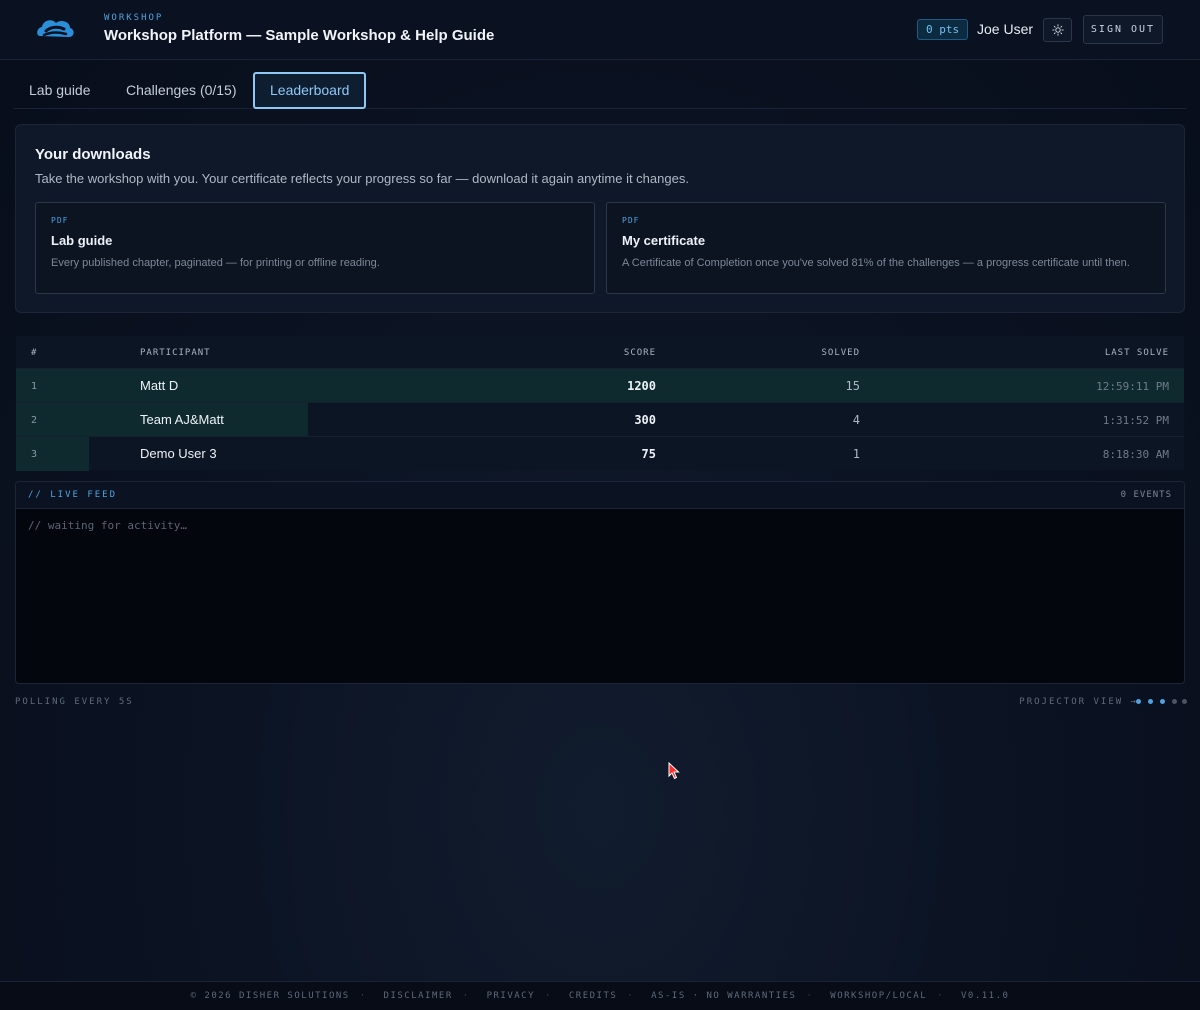 The image size is (1200, 1010). What do you see at coordinates (134, 18) in the screenshot?
I see `app-eyebrow: WORKSHOP` at bounding box center [134, 18].